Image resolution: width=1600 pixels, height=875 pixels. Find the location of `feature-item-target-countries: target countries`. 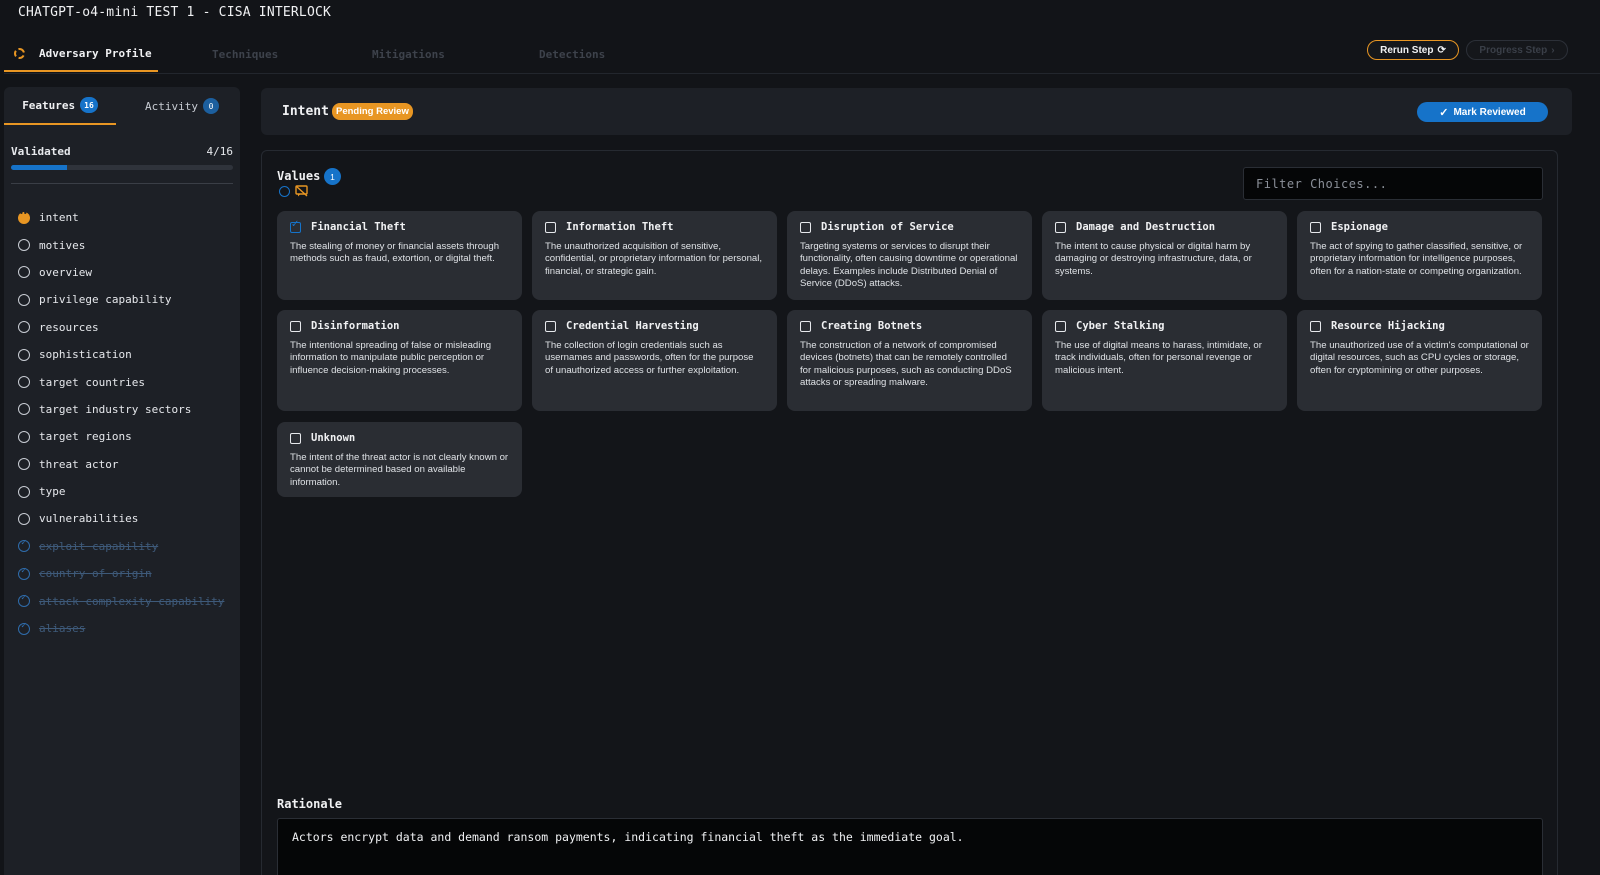

feature-item-target-countries: target countries is located at coordinates (127, 381).